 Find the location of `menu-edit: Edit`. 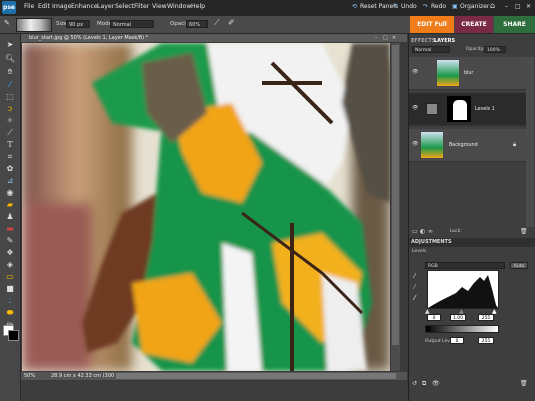

menu-edit: Edit is located at coordinates (44, 6).